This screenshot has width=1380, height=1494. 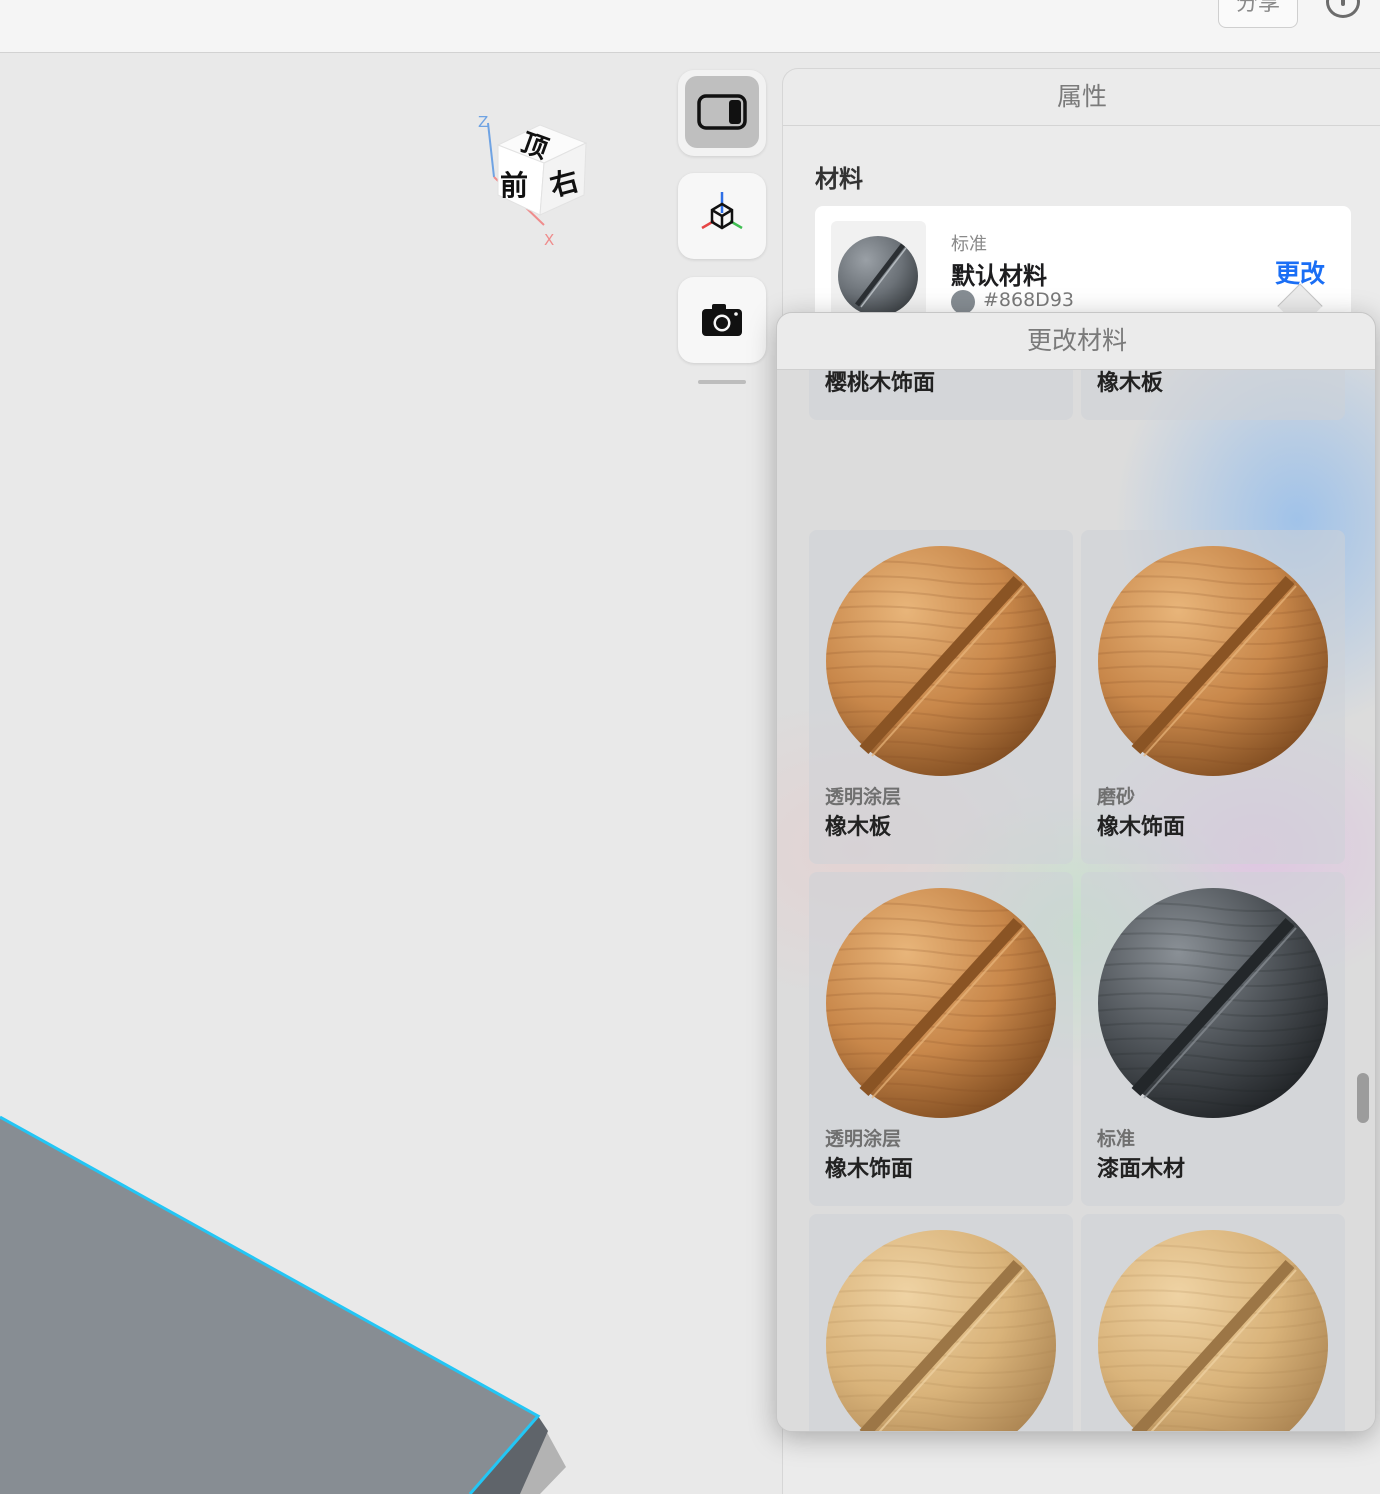 I want to click on material-tile-category: 磨砂, so click(x=1116, y=797).